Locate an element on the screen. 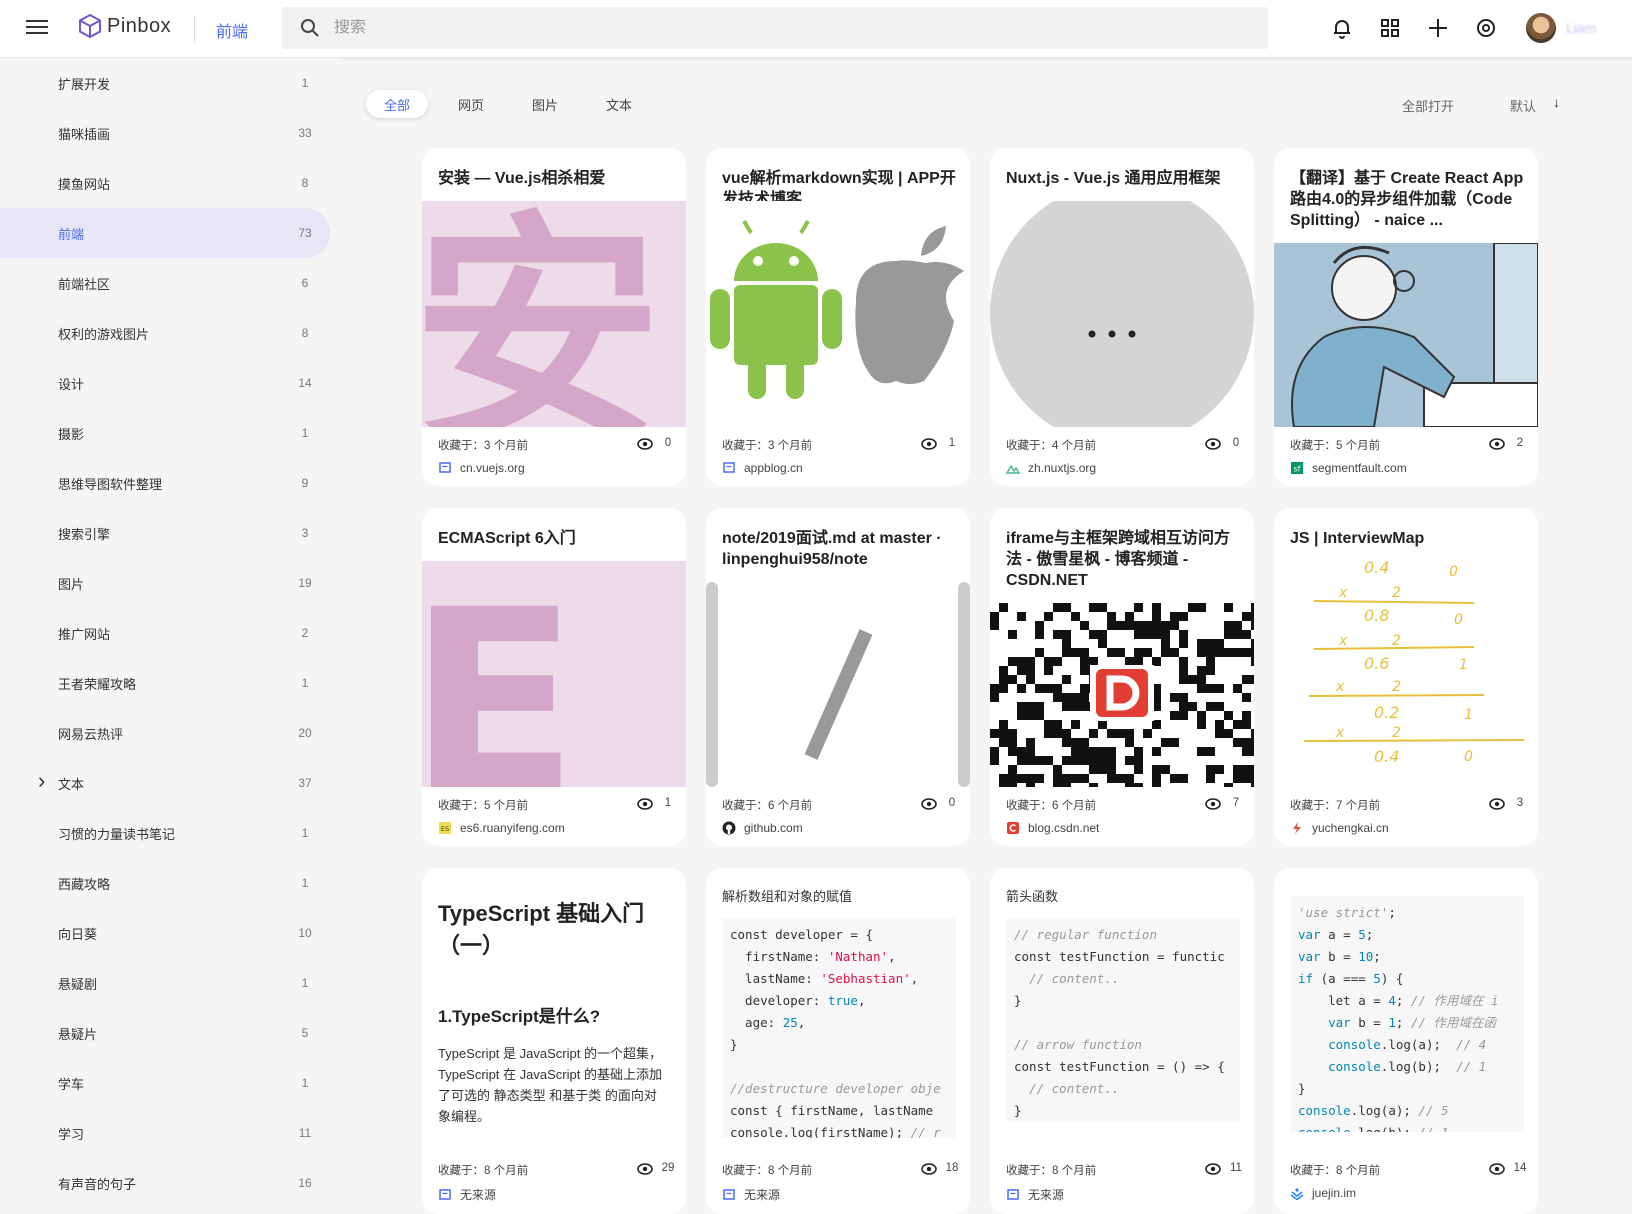 Image resolution: width=1632 pixels, height=1214 pixels. source-domain: segmentfault.com is located at coordinates (1359, 468).